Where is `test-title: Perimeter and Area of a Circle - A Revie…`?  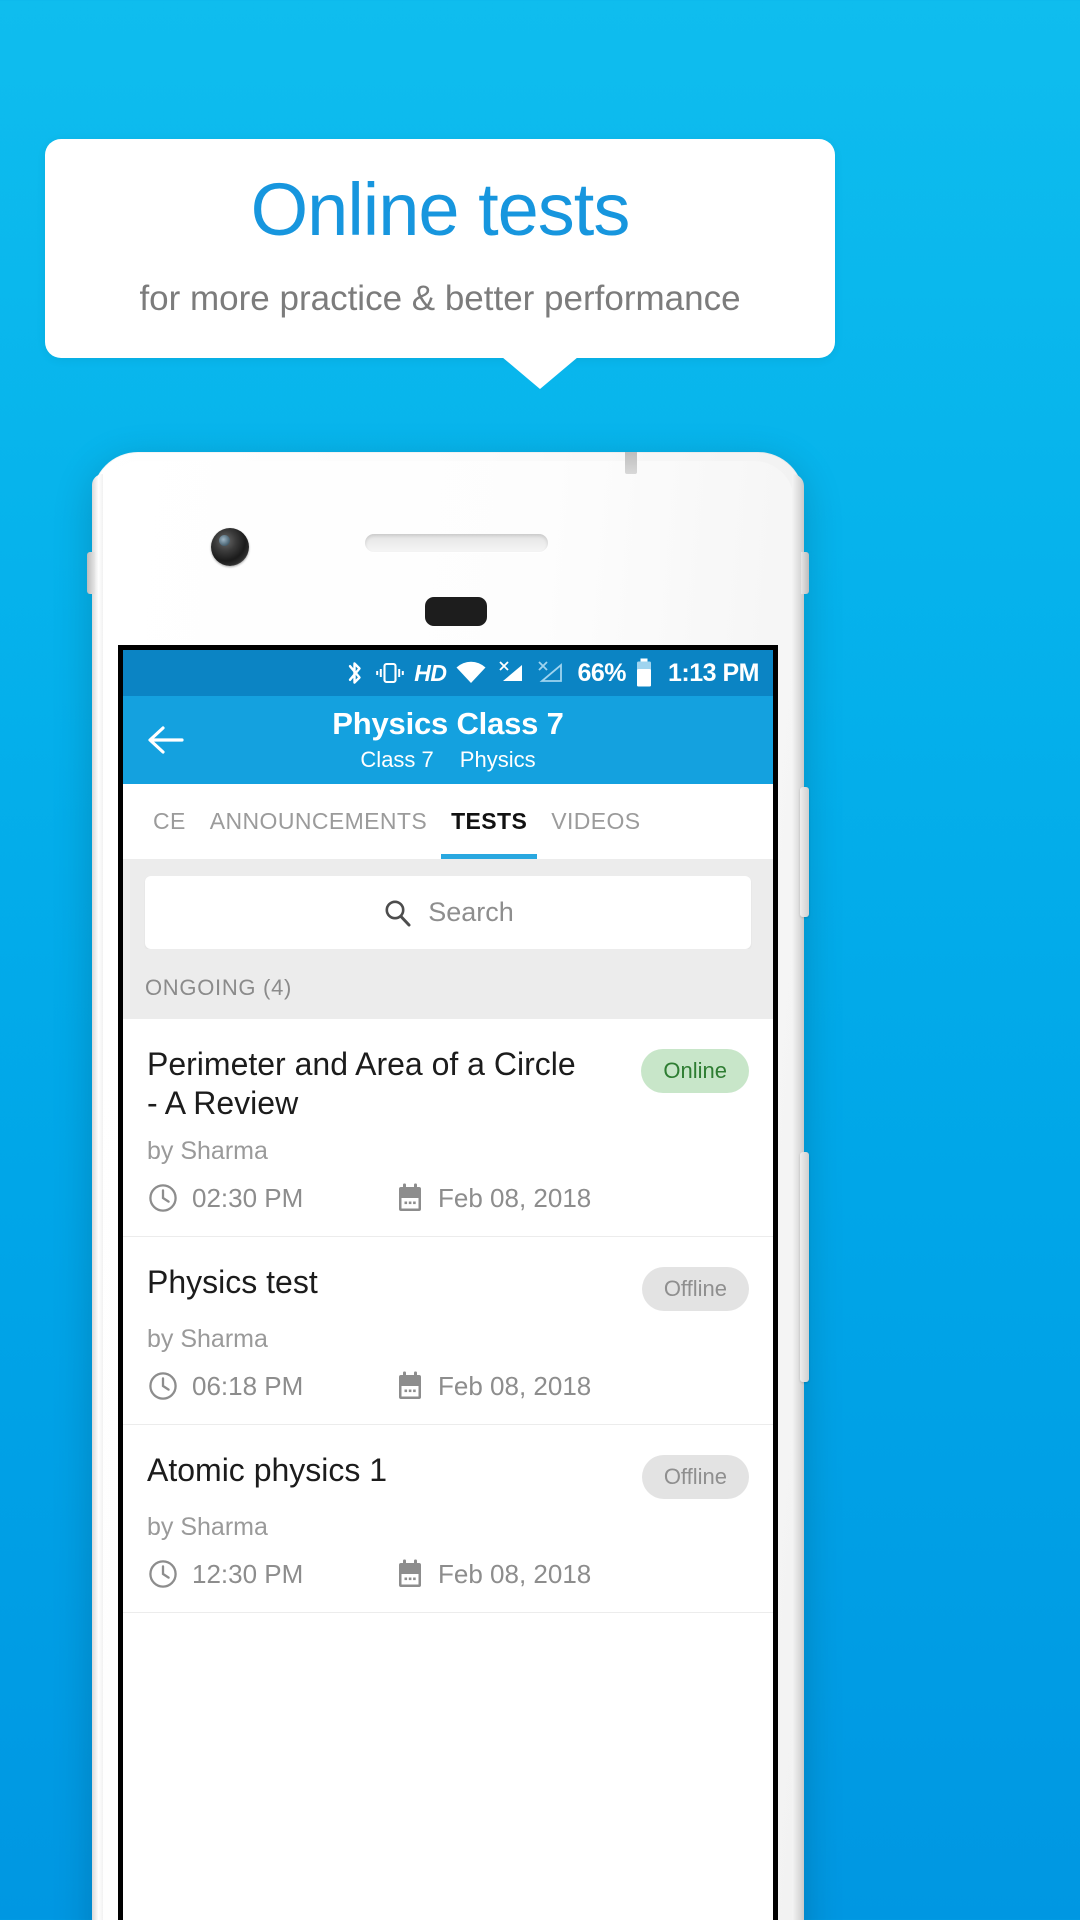 test-title: Perimeter and Area of a Circle - A Revie… is located at coordinates (361, 1084).